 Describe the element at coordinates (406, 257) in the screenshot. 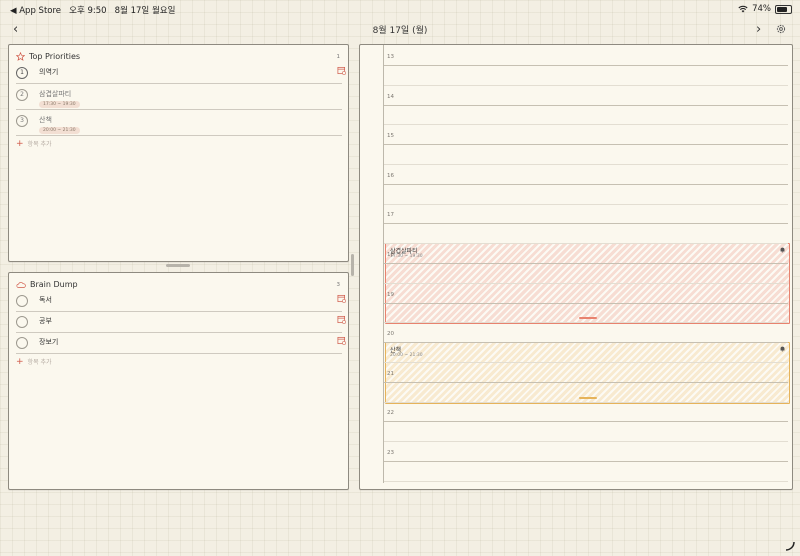

I see `event-time: 17:30 ~ 19:30` at that location.